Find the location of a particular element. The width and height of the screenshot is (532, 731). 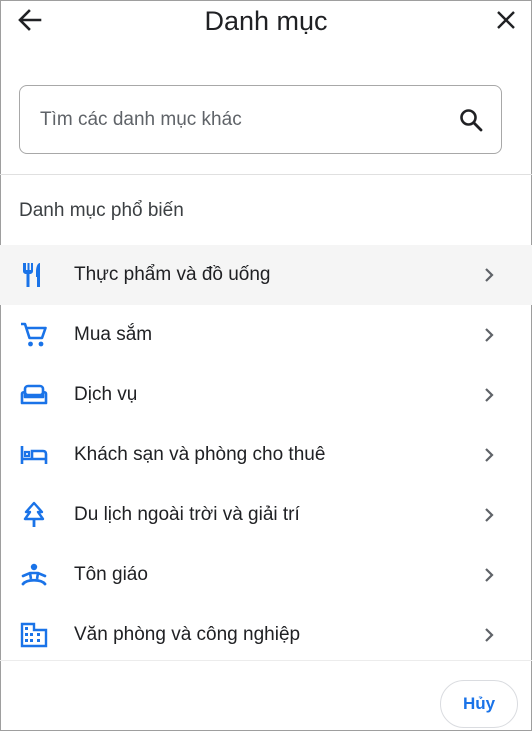

page-title: Danh mục is located at coordinates (266, 21).